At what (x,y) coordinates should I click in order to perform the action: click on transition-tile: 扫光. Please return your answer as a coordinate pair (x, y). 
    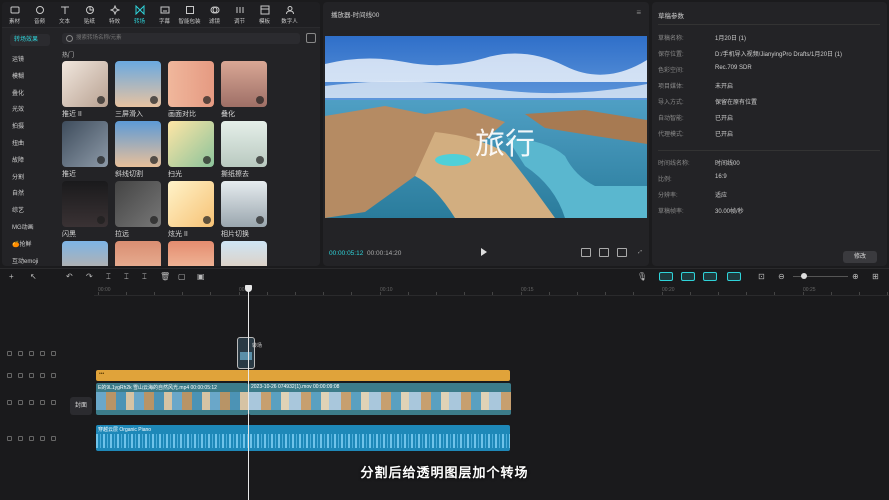
    Looking at the image, I should click on (191, 149).